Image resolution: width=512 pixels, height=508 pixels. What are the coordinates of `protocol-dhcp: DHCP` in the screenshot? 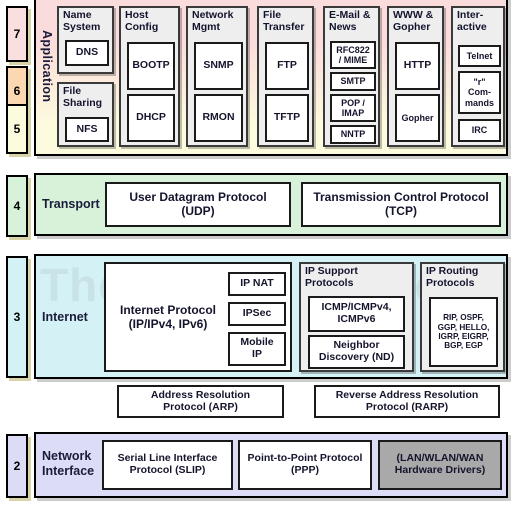 It's located at (151, 118).